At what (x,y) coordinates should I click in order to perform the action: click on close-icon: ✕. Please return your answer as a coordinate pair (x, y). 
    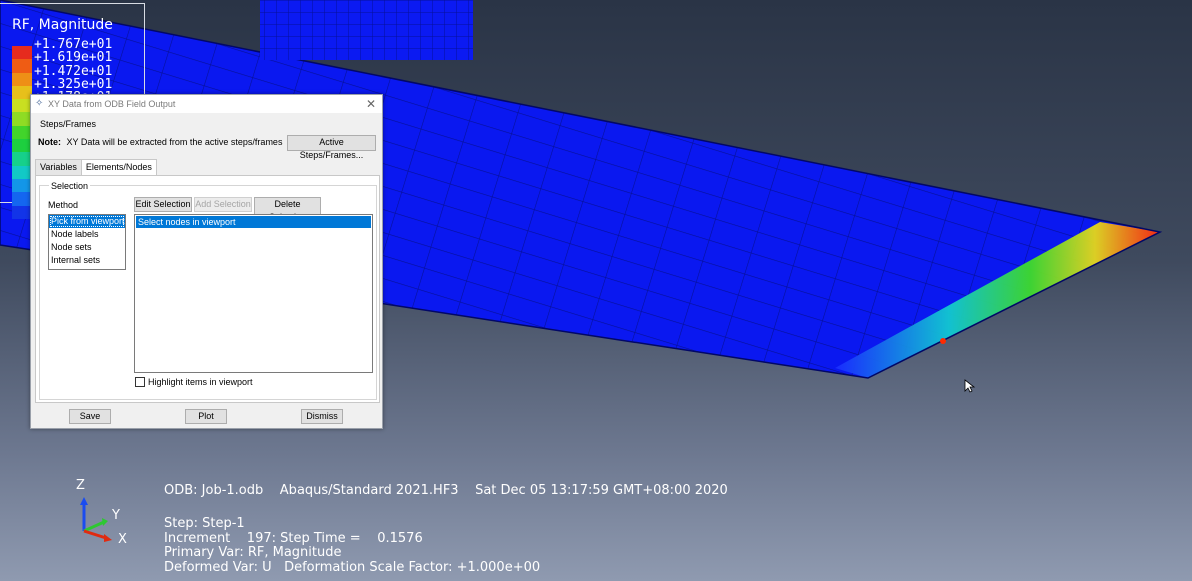
    Looking at the image, I should click on (371, 104).